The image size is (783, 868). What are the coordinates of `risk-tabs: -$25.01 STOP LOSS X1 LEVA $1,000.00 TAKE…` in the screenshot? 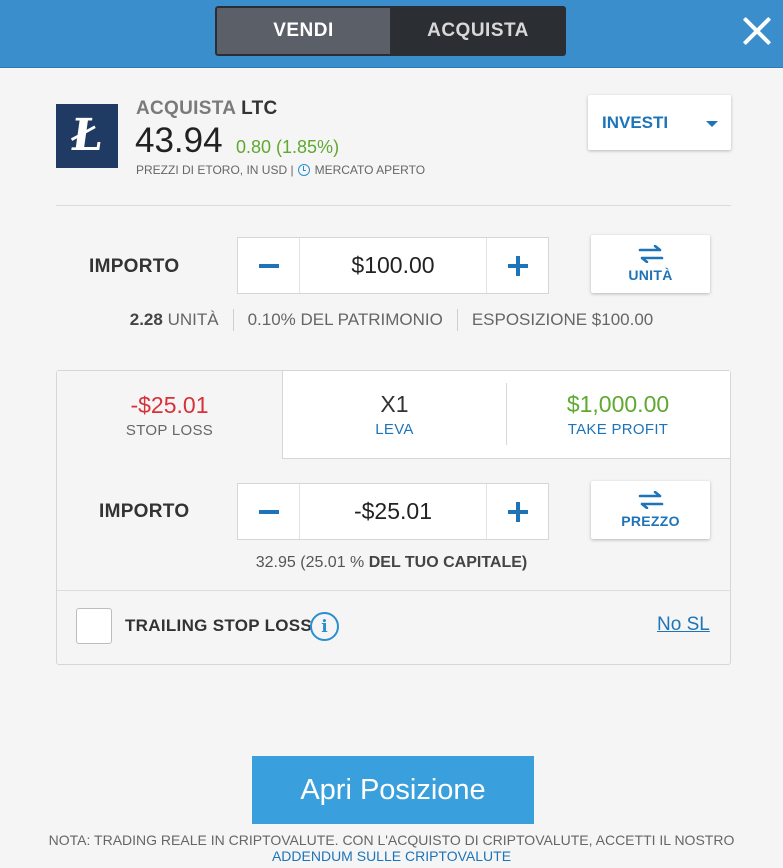 It's located at (393, 415).